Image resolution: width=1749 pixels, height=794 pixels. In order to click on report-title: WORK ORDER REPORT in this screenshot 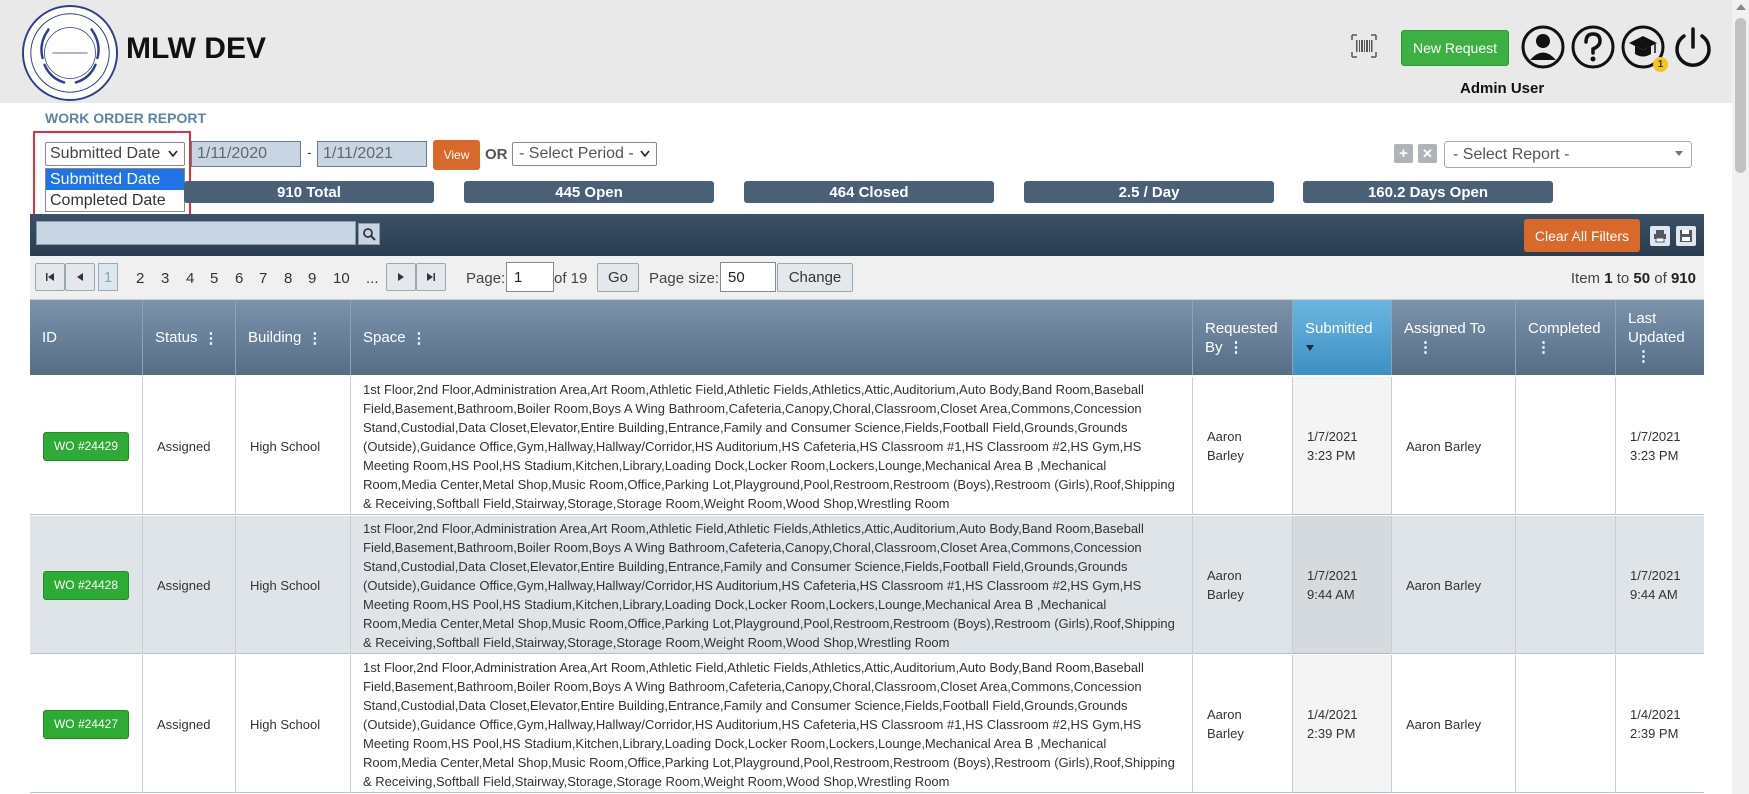, I will do `click(125, 118)`.